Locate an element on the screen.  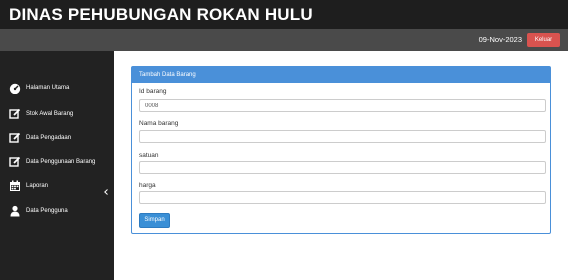
sidebar-item-label: Laporan is located at coordinates (37, 186).